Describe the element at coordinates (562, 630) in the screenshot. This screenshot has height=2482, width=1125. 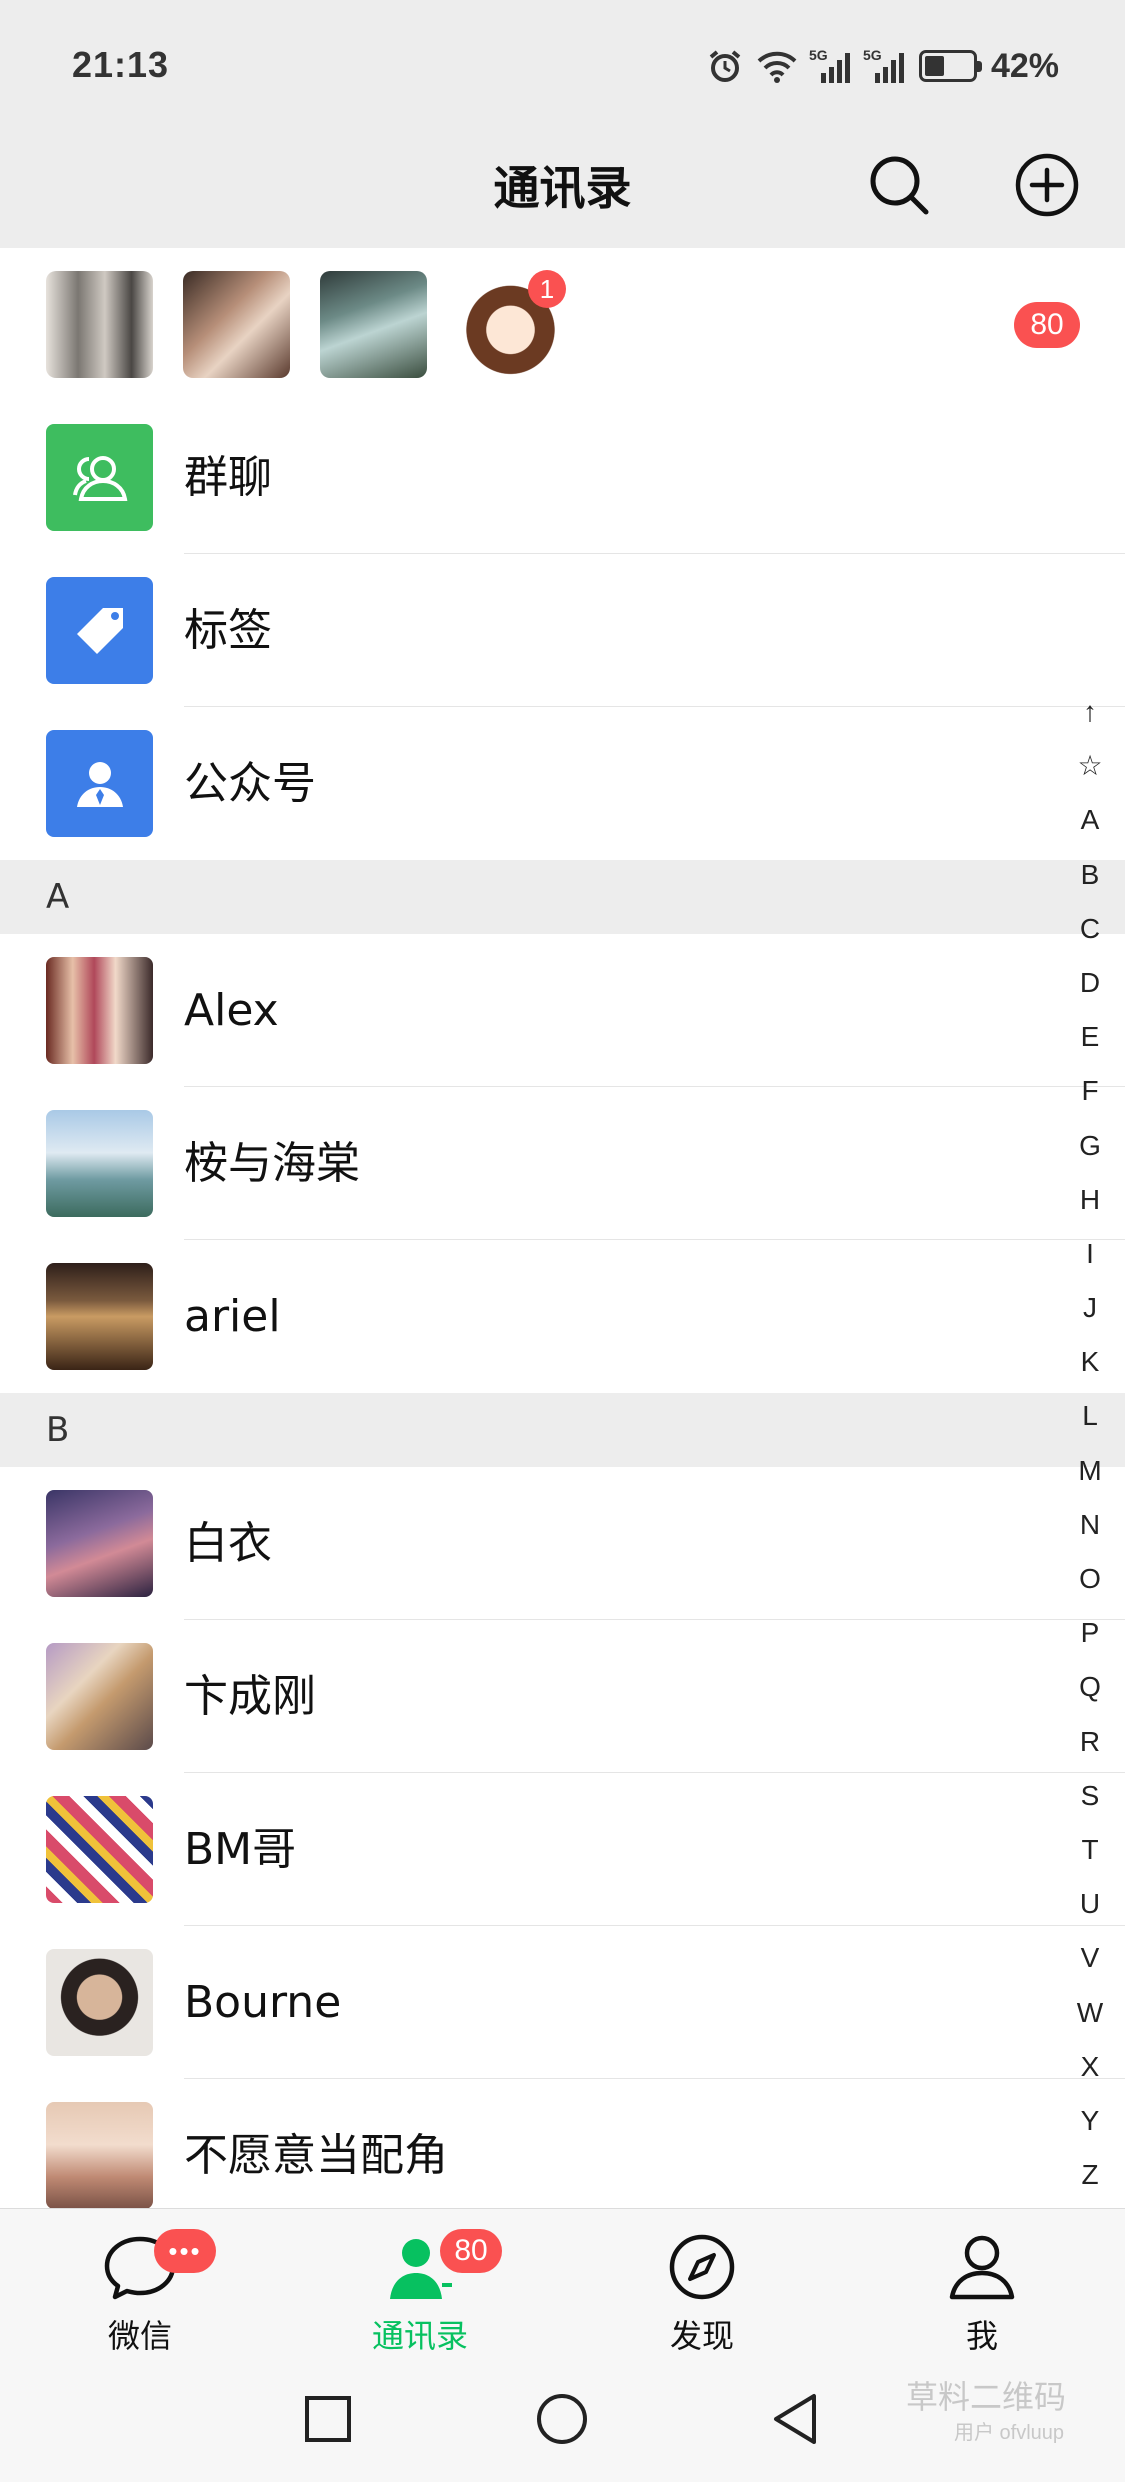
I see `tags-entry: 标签` at that location.